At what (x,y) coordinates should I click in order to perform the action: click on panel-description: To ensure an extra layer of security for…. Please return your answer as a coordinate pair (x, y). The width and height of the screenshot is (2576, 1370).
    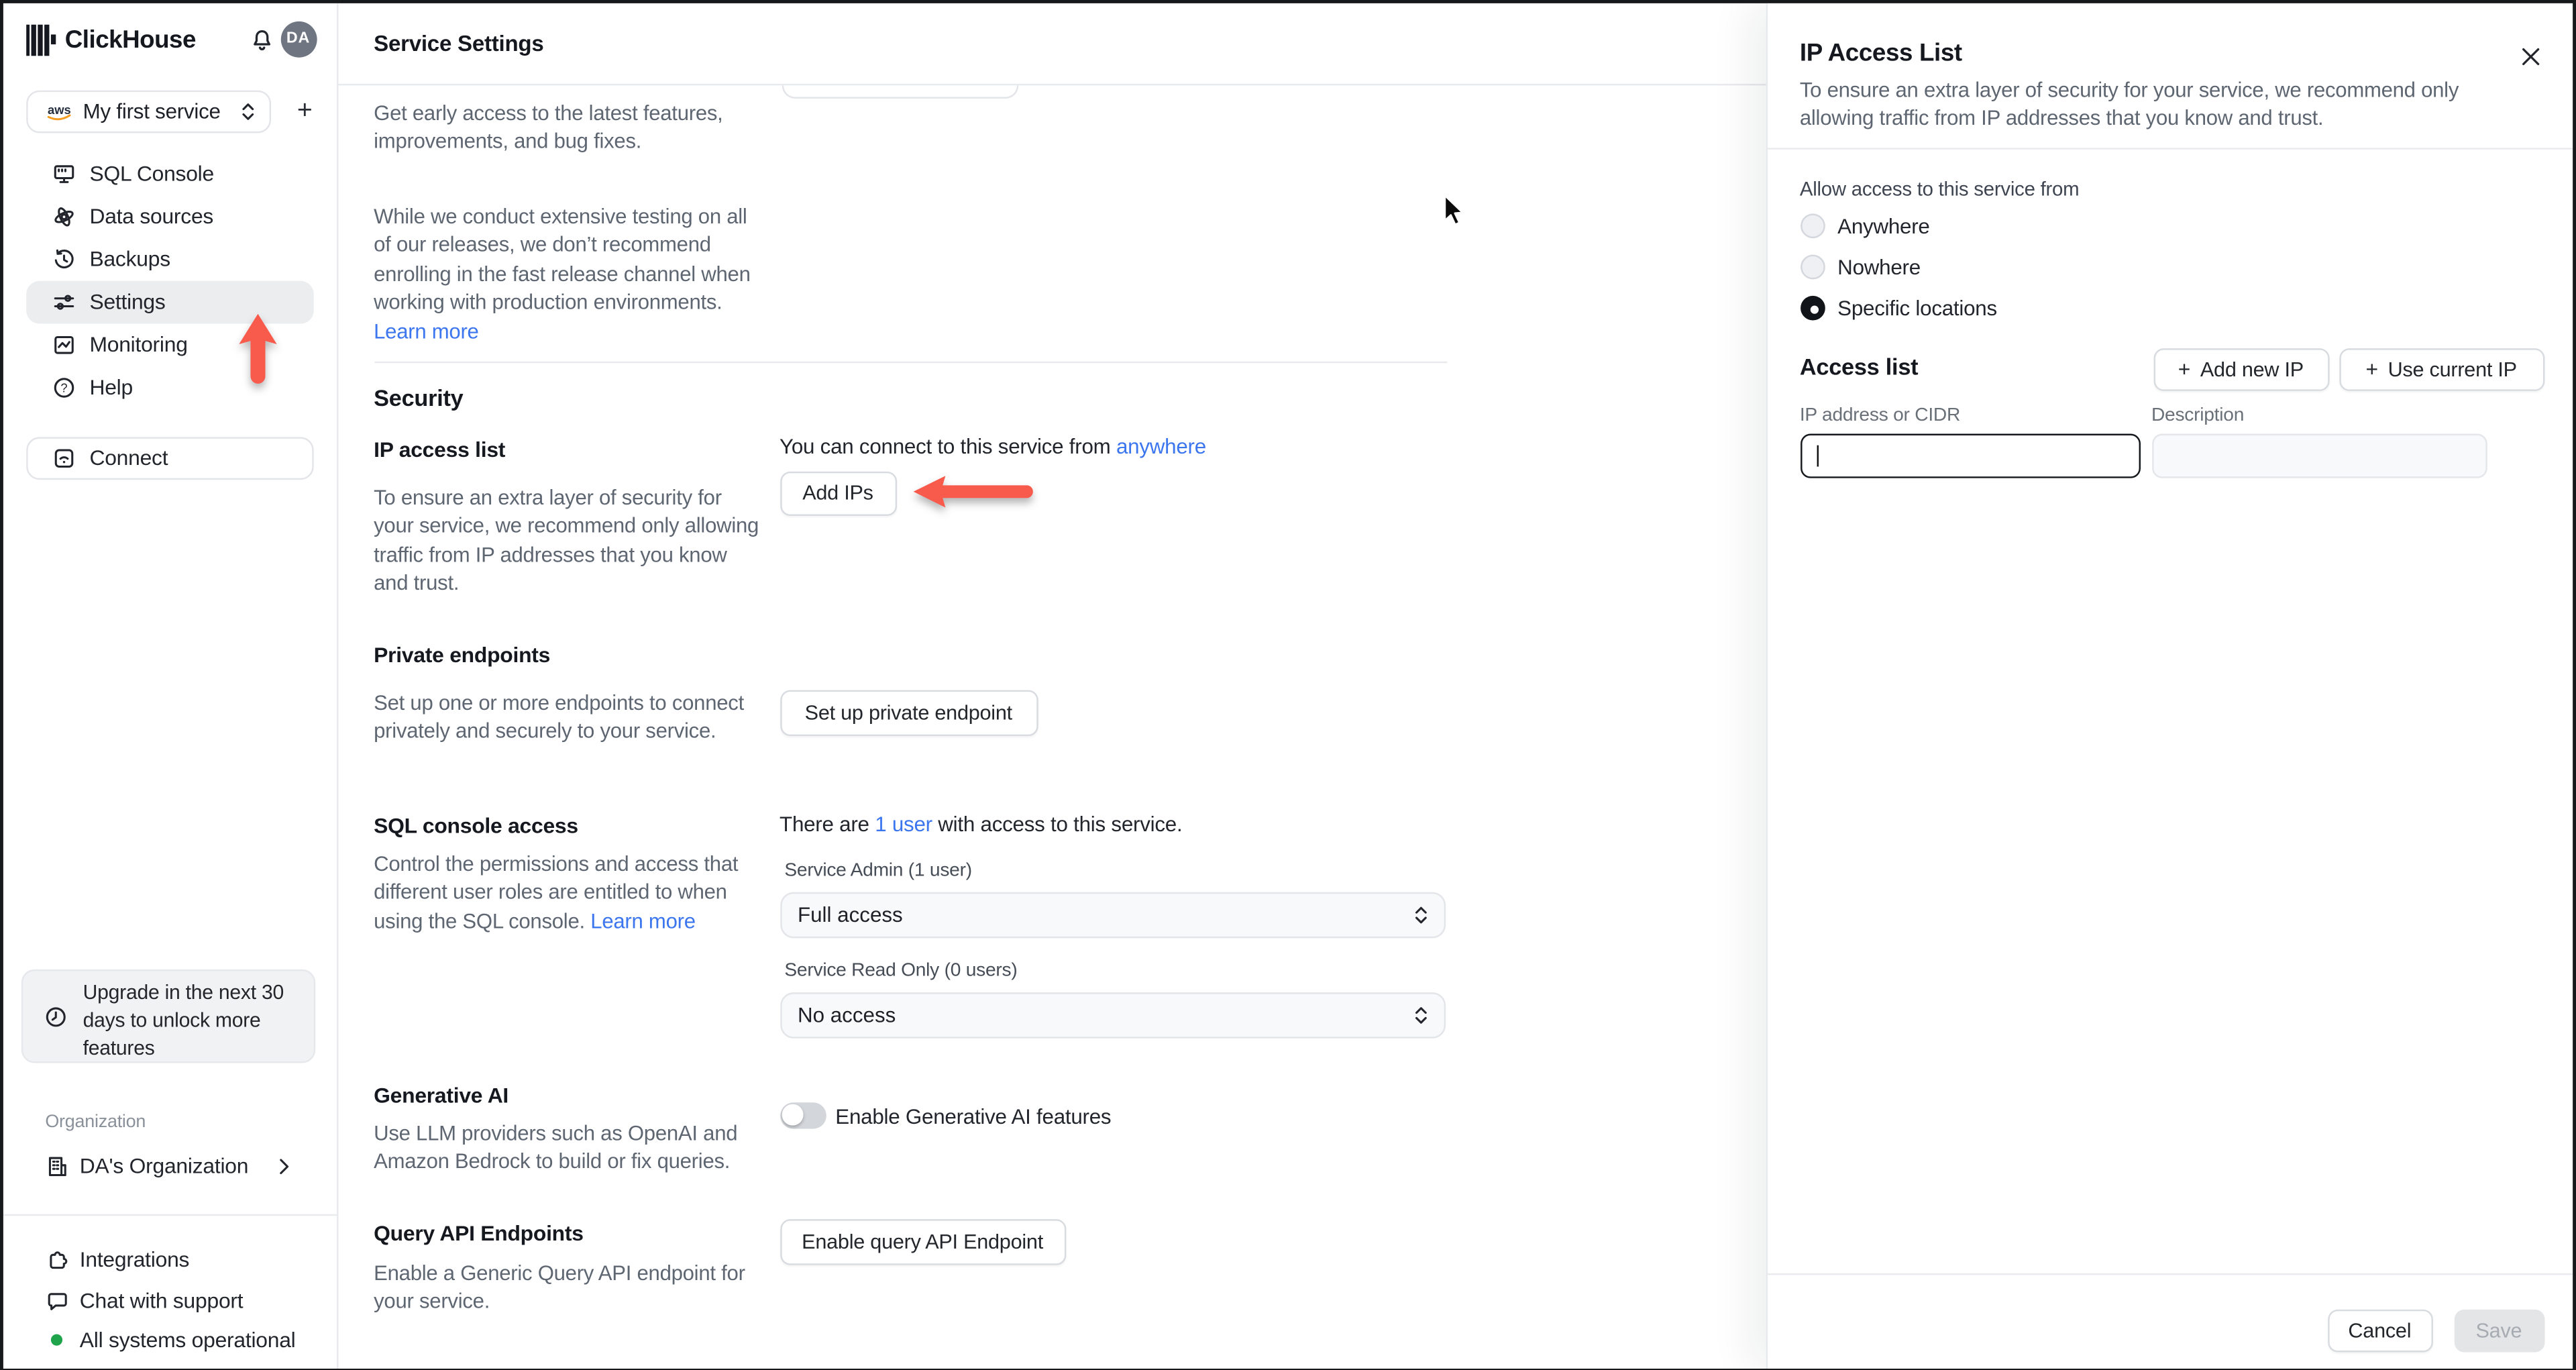
    Looking at the image, I should click on (2129, 104).